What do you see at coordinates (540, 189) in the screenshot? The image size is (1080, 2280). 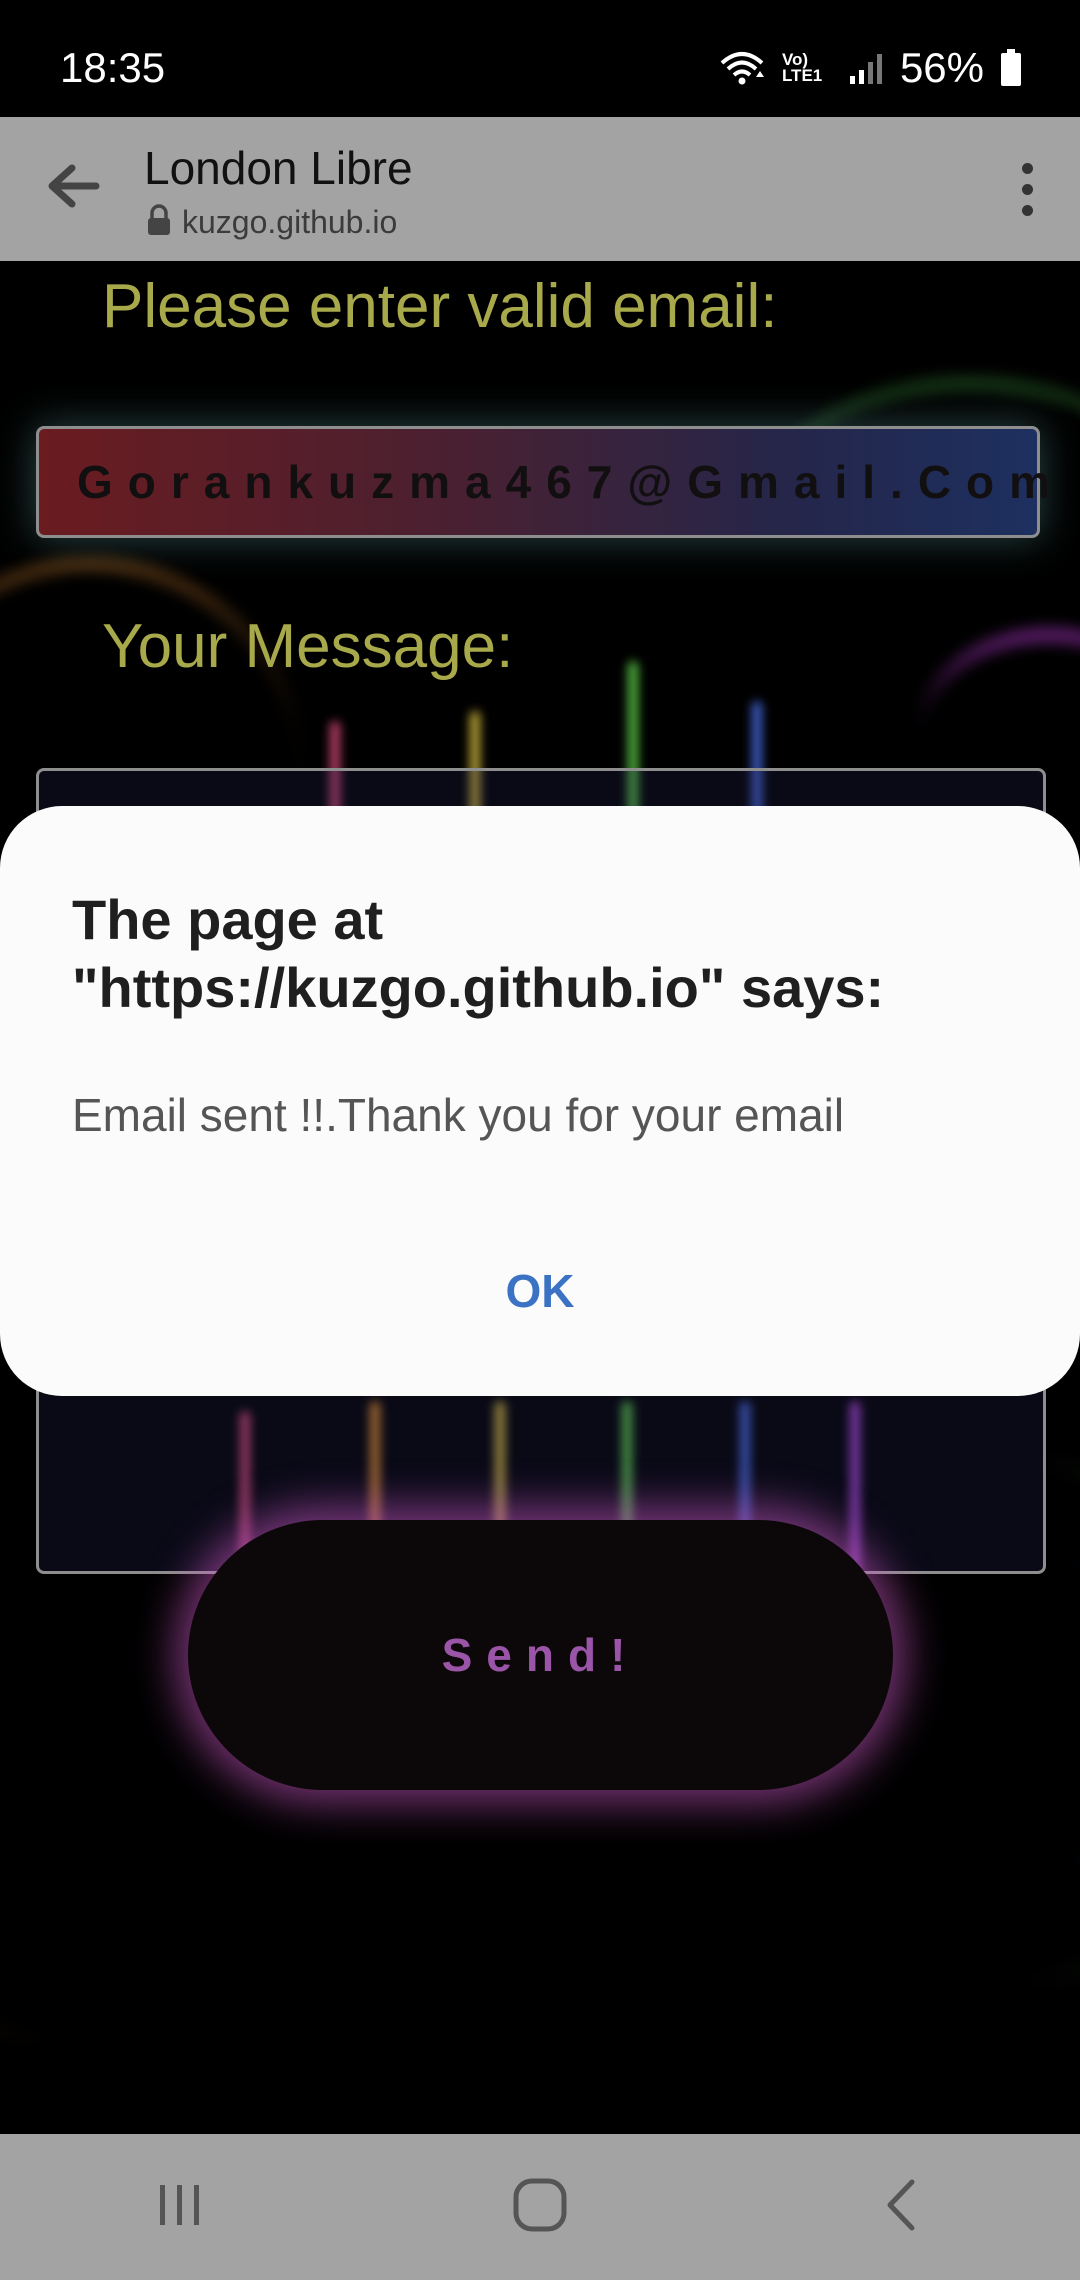 I see `browser-toolbar: London Libre kuzgo.github.io` at bounding box center [540, 189].